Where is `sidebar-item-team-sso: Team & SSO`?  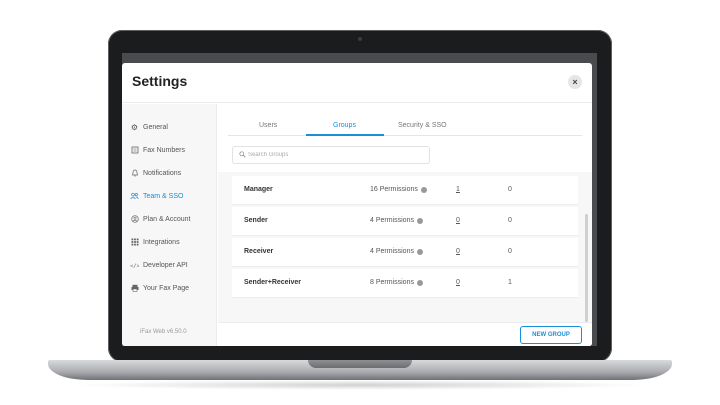 sidebar-item-team-sso: Team & SSO is located at coordinates (156, 196).